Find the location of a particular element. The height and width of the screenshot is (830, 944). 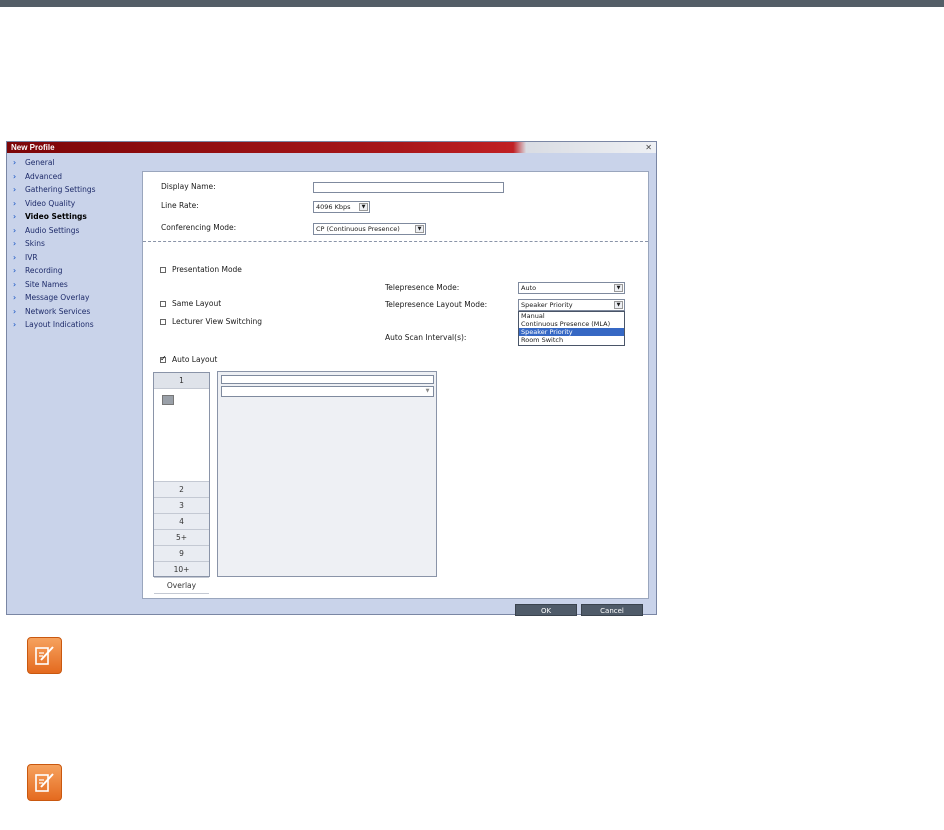

sidebar-item: › Advanced is located at coordinates (73, 177).